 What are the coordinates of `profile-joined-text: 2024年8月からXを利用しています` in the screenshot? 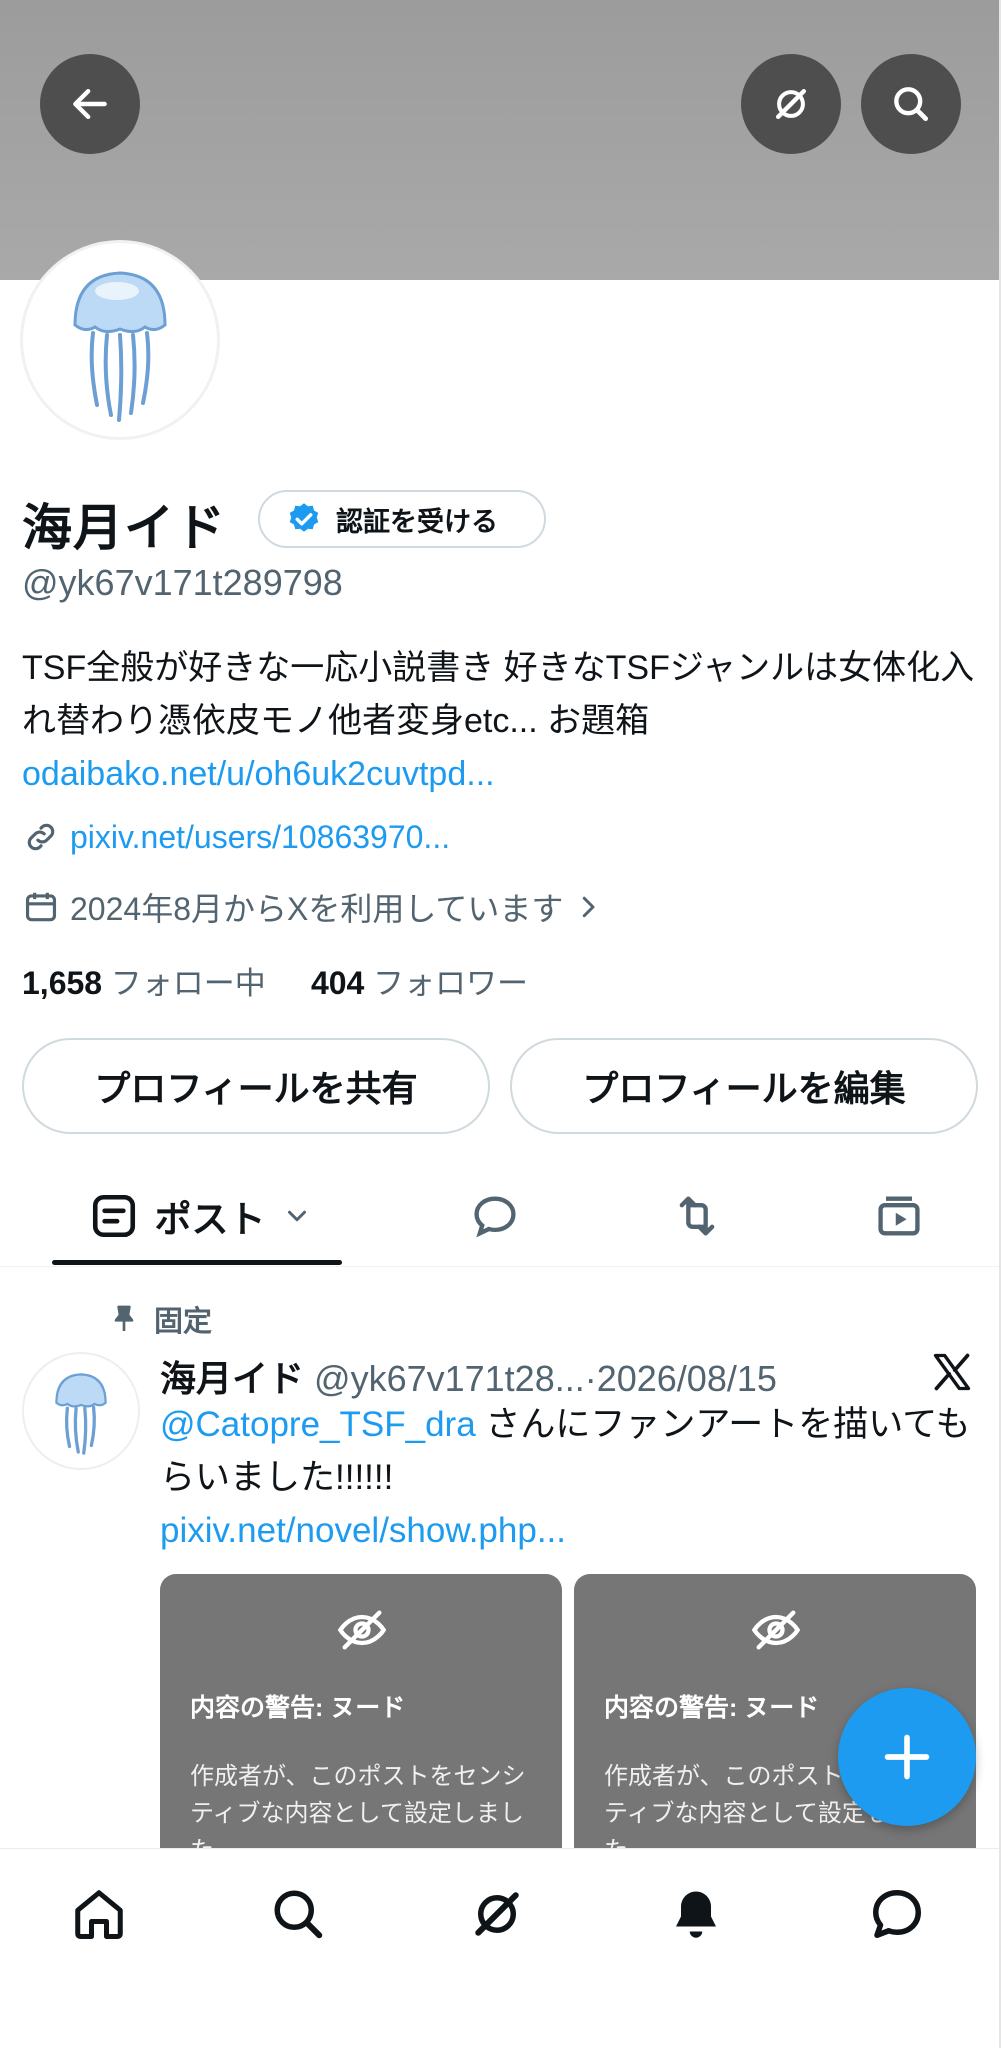 It's located at (317, 909).